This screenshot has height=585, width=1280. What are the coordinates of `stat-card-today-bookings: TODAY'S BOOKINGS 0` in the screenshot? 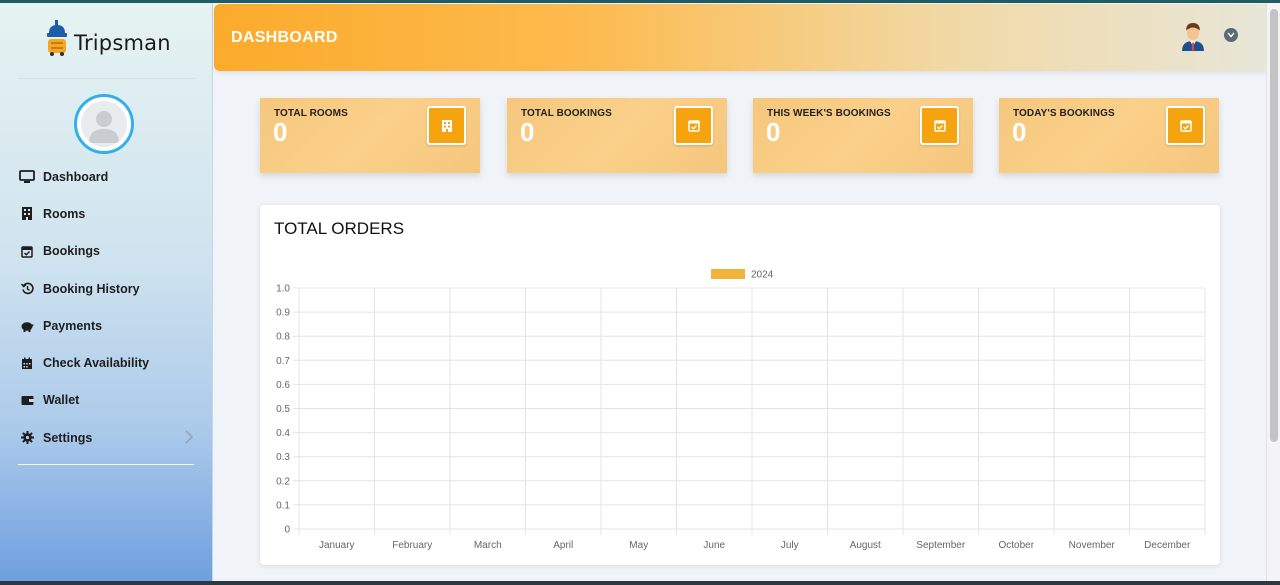 It's located at (1109, 135).